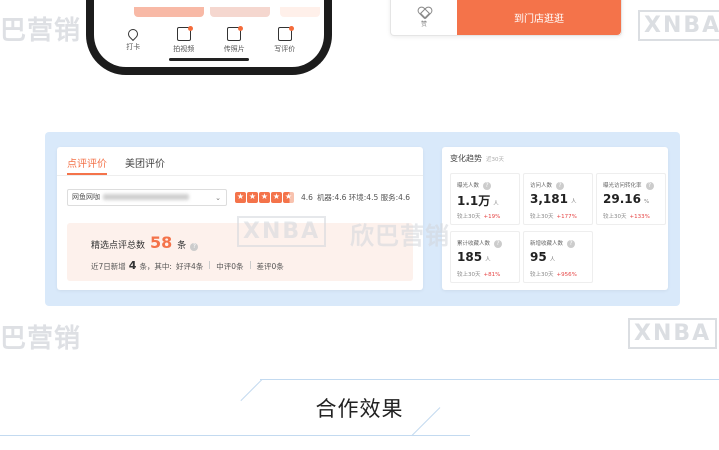 The image size is (719, 450). What do you see at coordinates (235, 33) in the screenshot?
I see `camera-icon` at bounding box center [235, 33].